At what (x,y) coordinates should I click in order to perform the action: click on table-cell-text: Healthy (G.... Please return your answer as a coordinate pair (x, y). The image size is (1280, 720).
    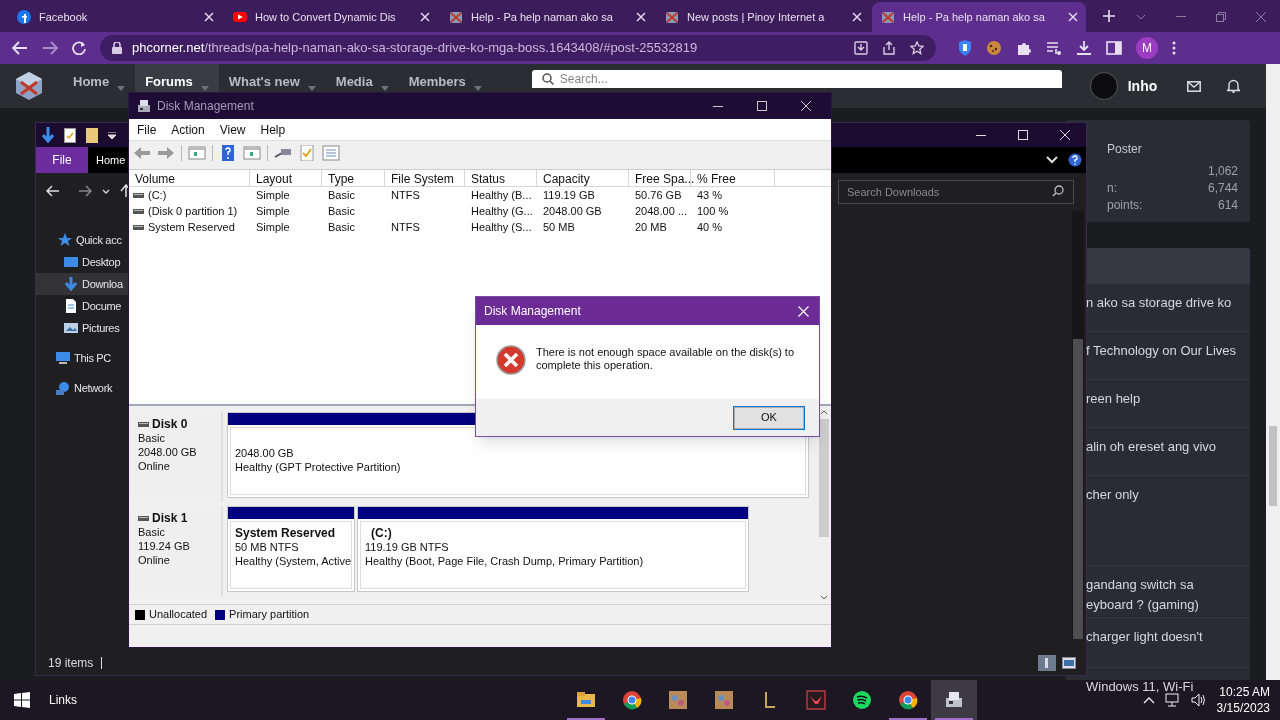
    Looking at the image, I should click on (502, 211).